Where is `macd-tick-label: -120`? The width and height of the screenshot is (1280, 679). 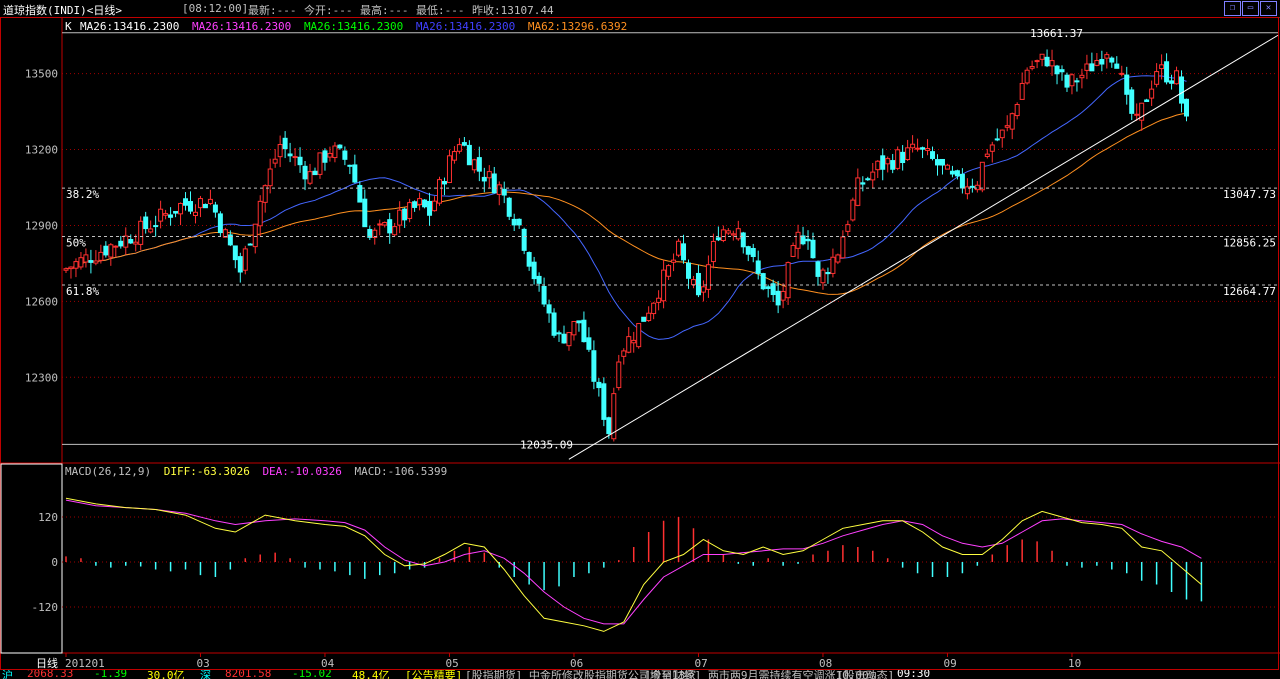 macd-tick-label: -120 is located at coordinates (45, 607).